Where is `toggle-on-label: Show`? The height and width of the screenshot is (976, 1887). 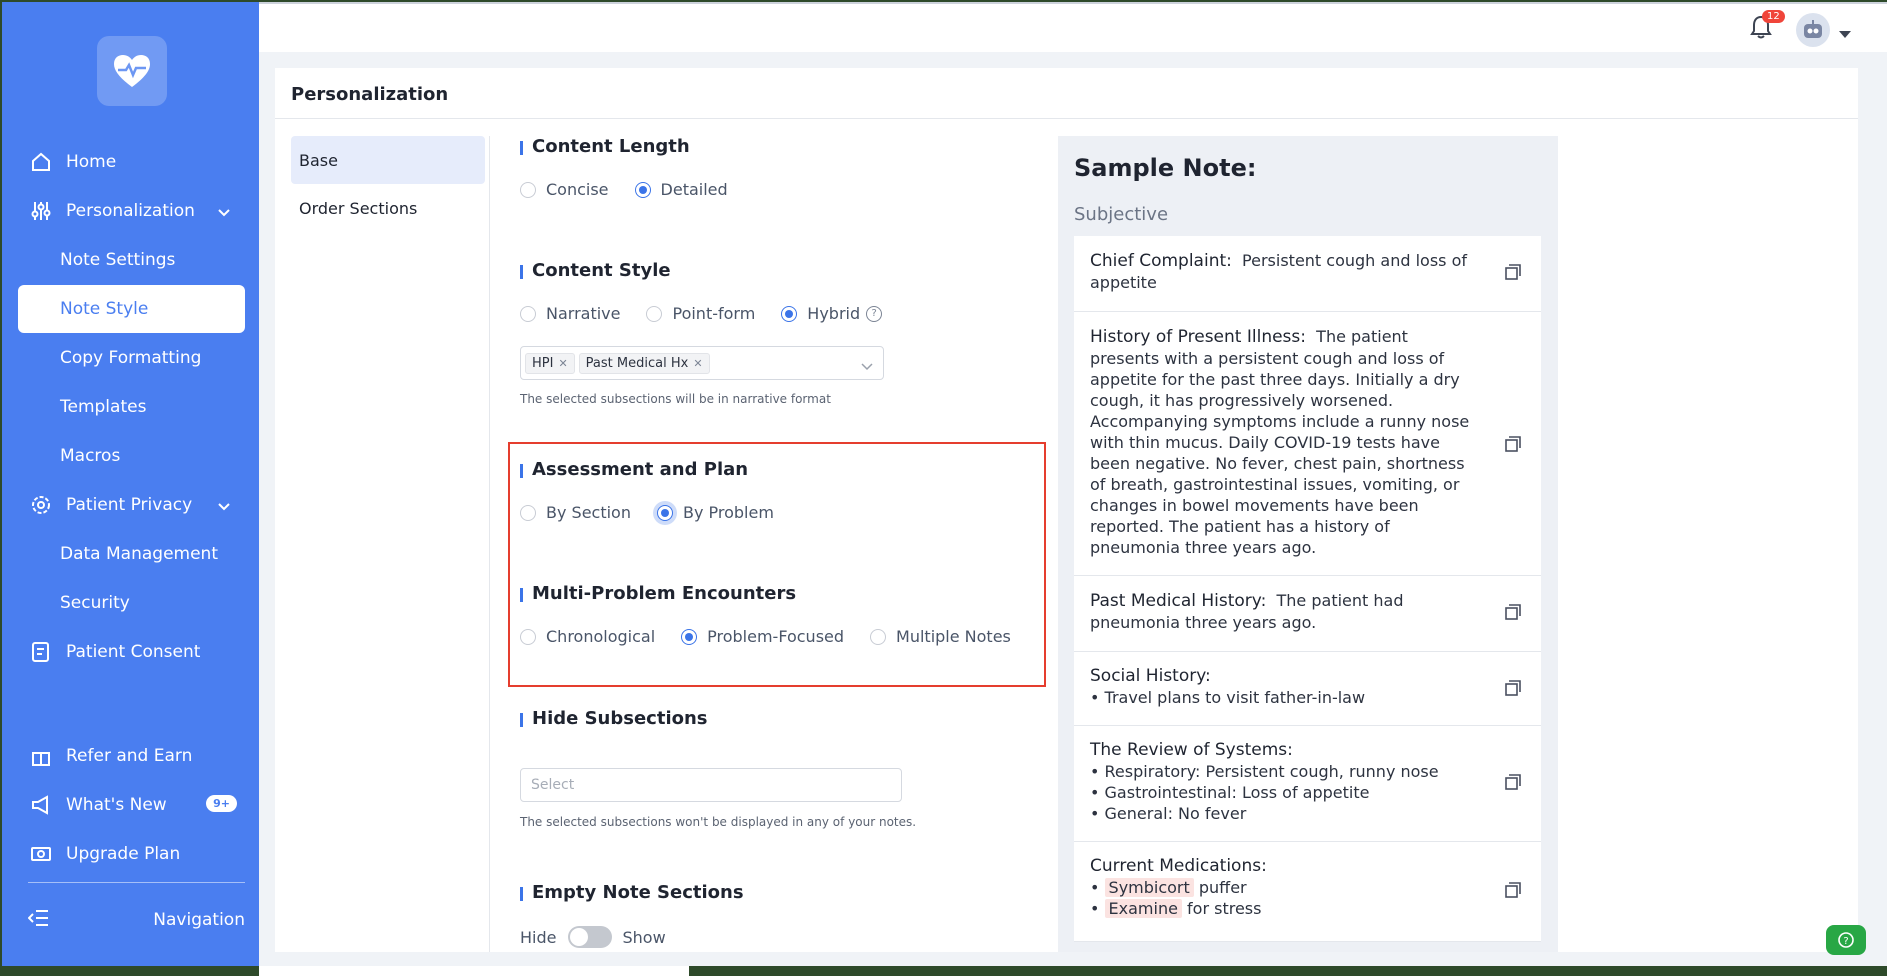 toggle-on-label: Show is located at coordinates (644, 937).